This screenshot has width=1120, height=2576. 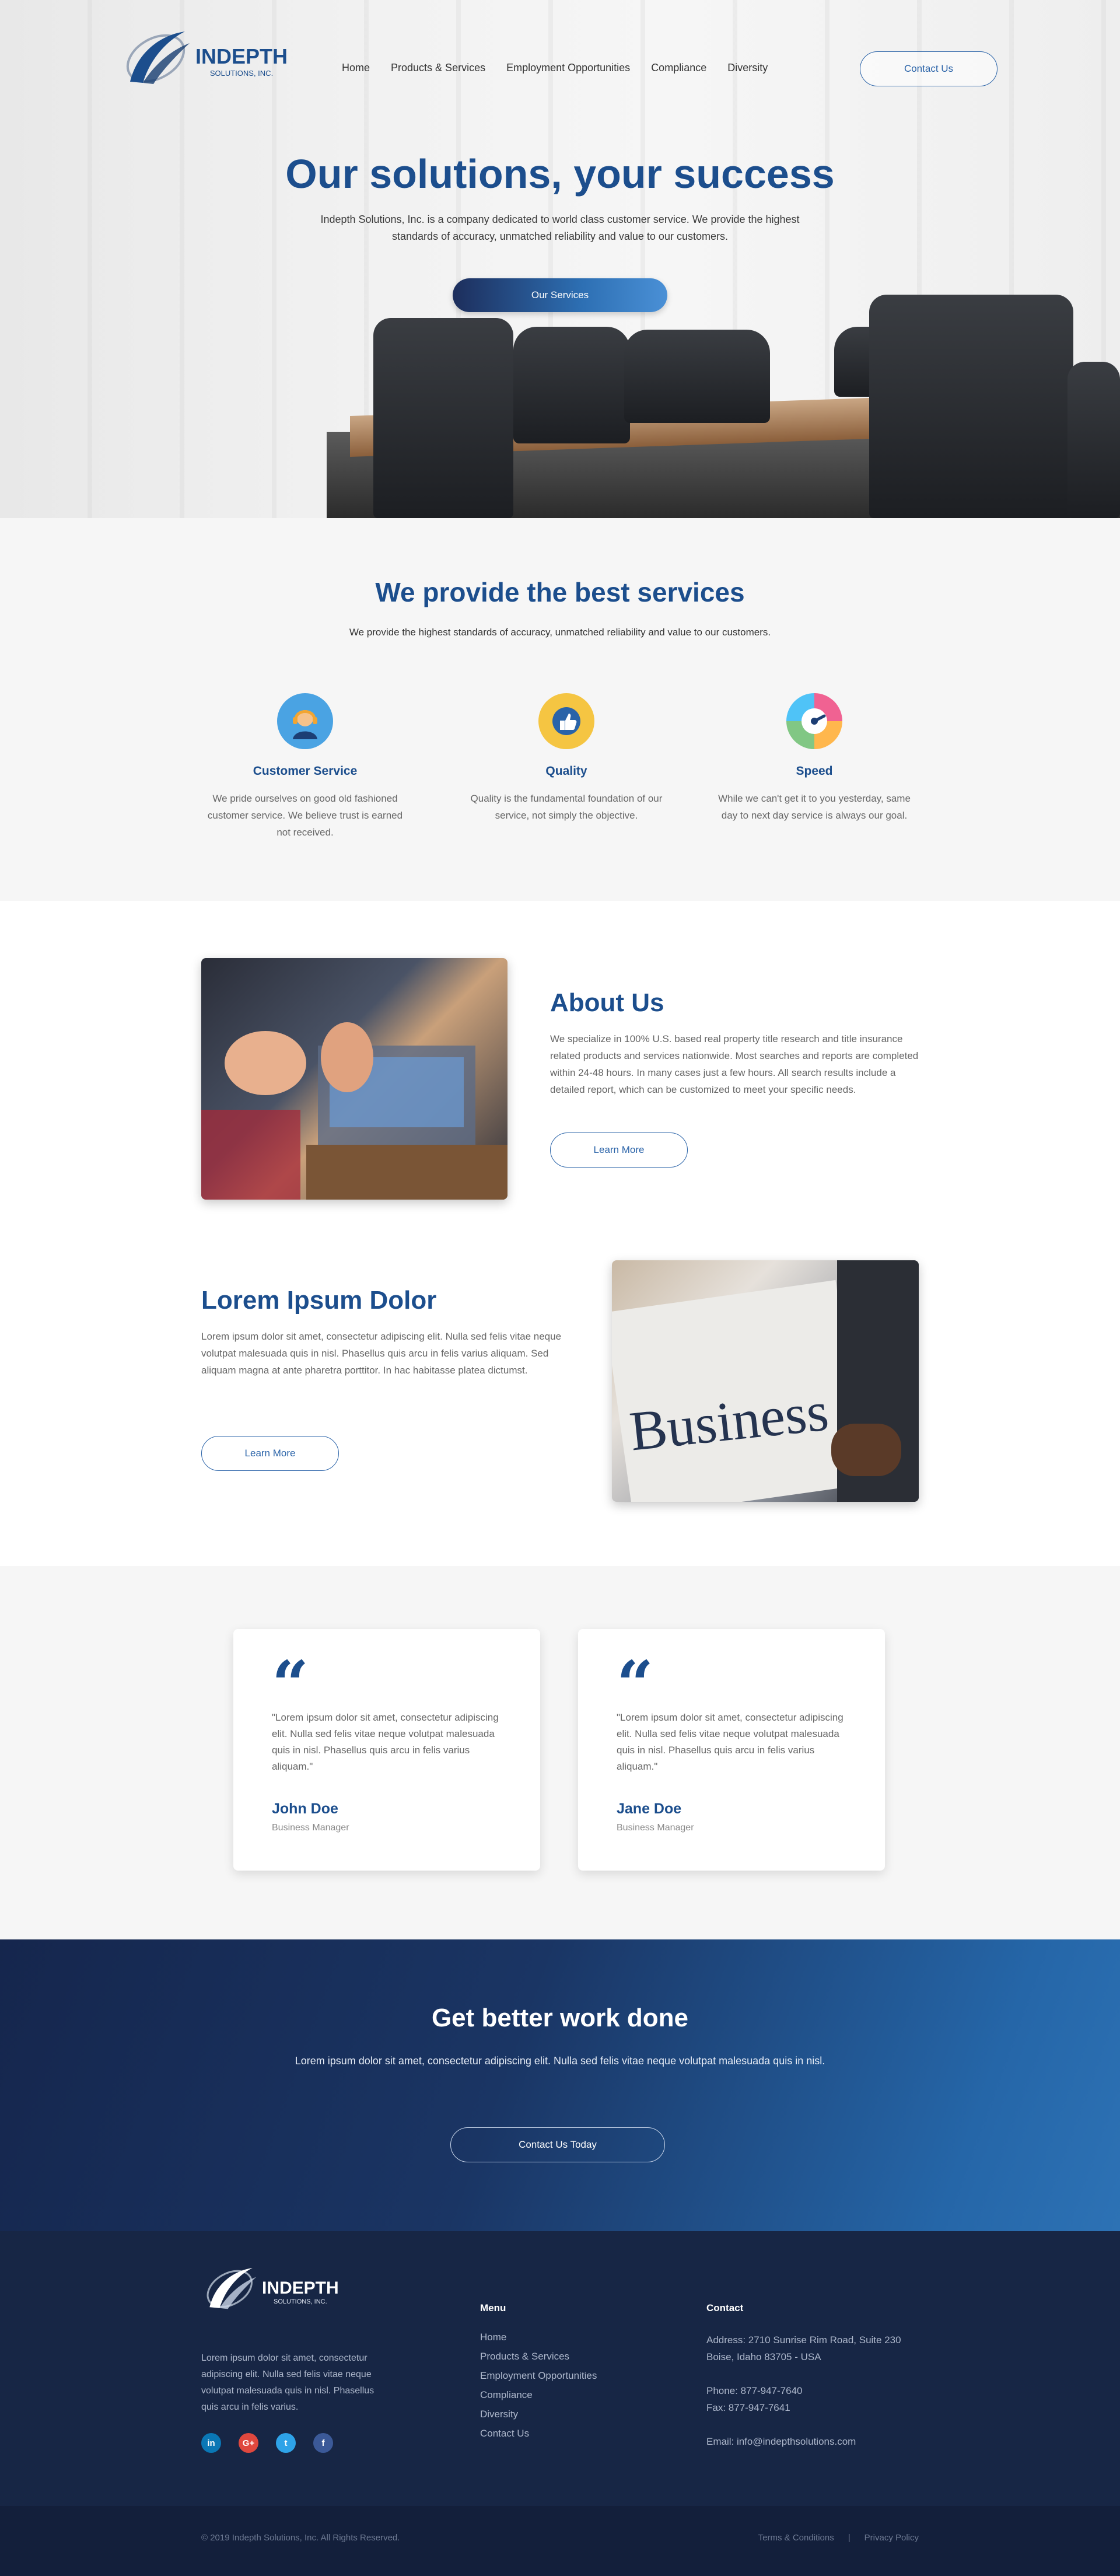 I want to click on terms-link: Terms & Conditions, so click(x=796, y=2538).